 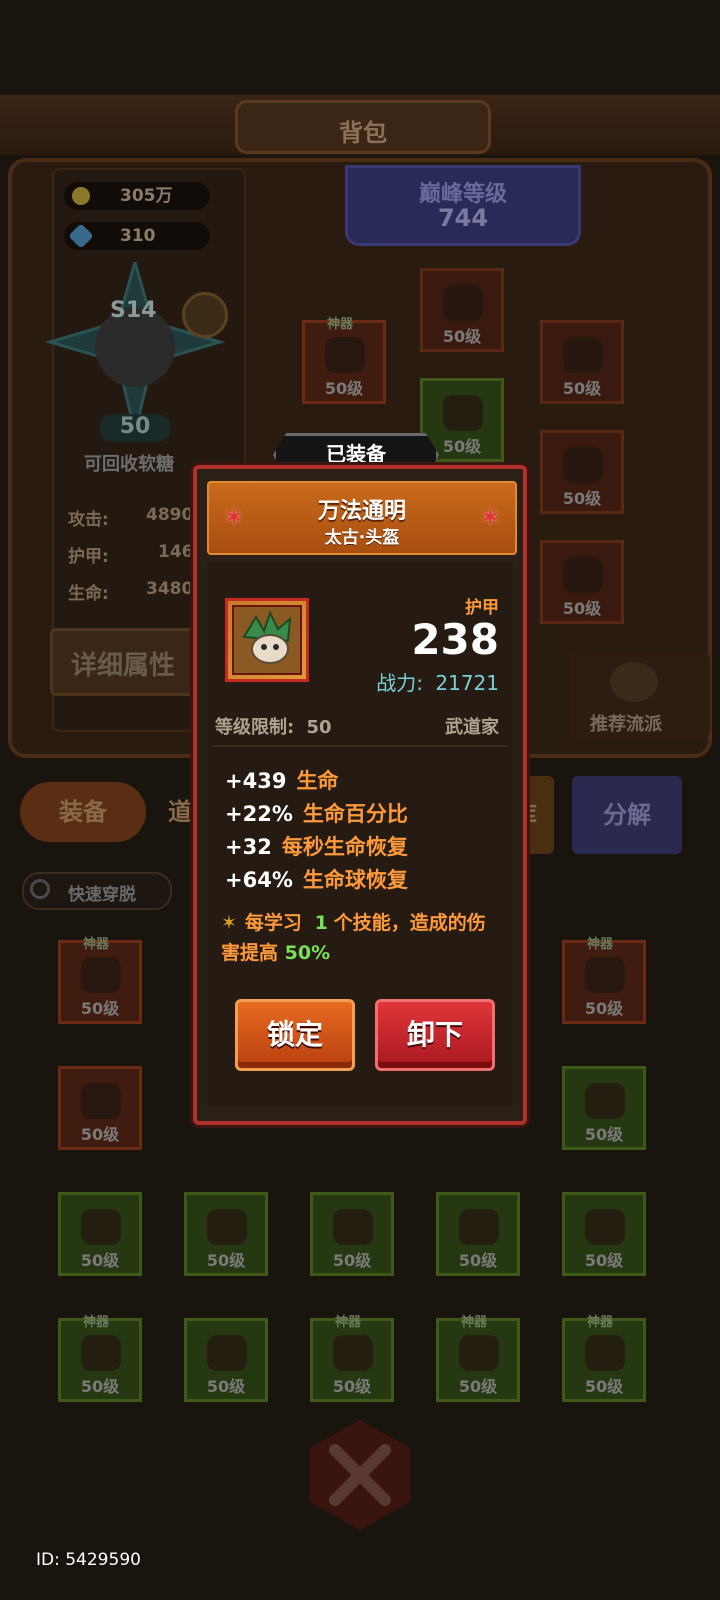 What do you see at coordinates (317, 781) in the screenshot?
I see `attribute-name: 生命` at bounding box center [317, 781].